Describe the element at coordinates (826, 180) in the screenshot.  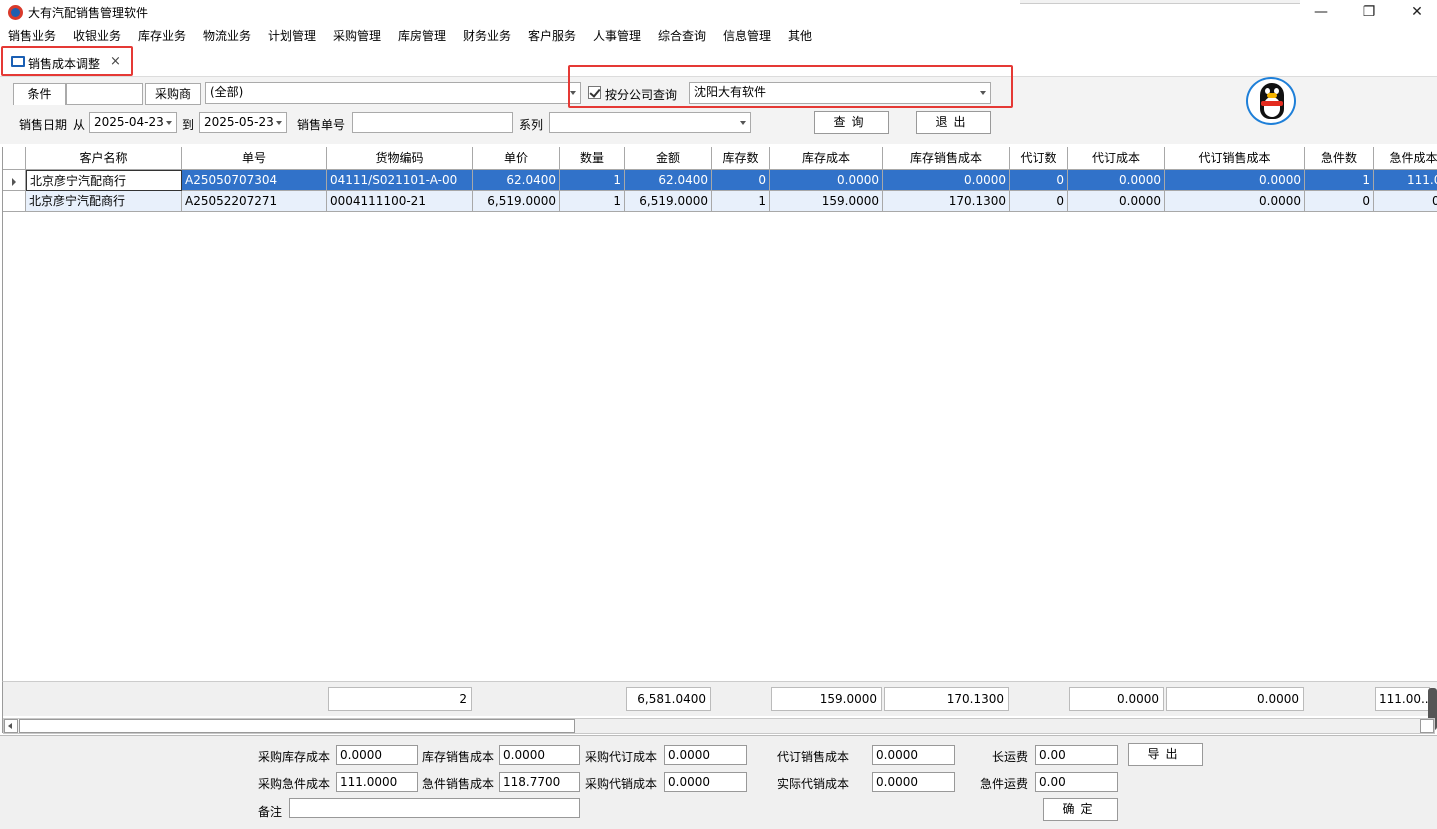
I see `cell-stock-cost: 0.0000` at that location.